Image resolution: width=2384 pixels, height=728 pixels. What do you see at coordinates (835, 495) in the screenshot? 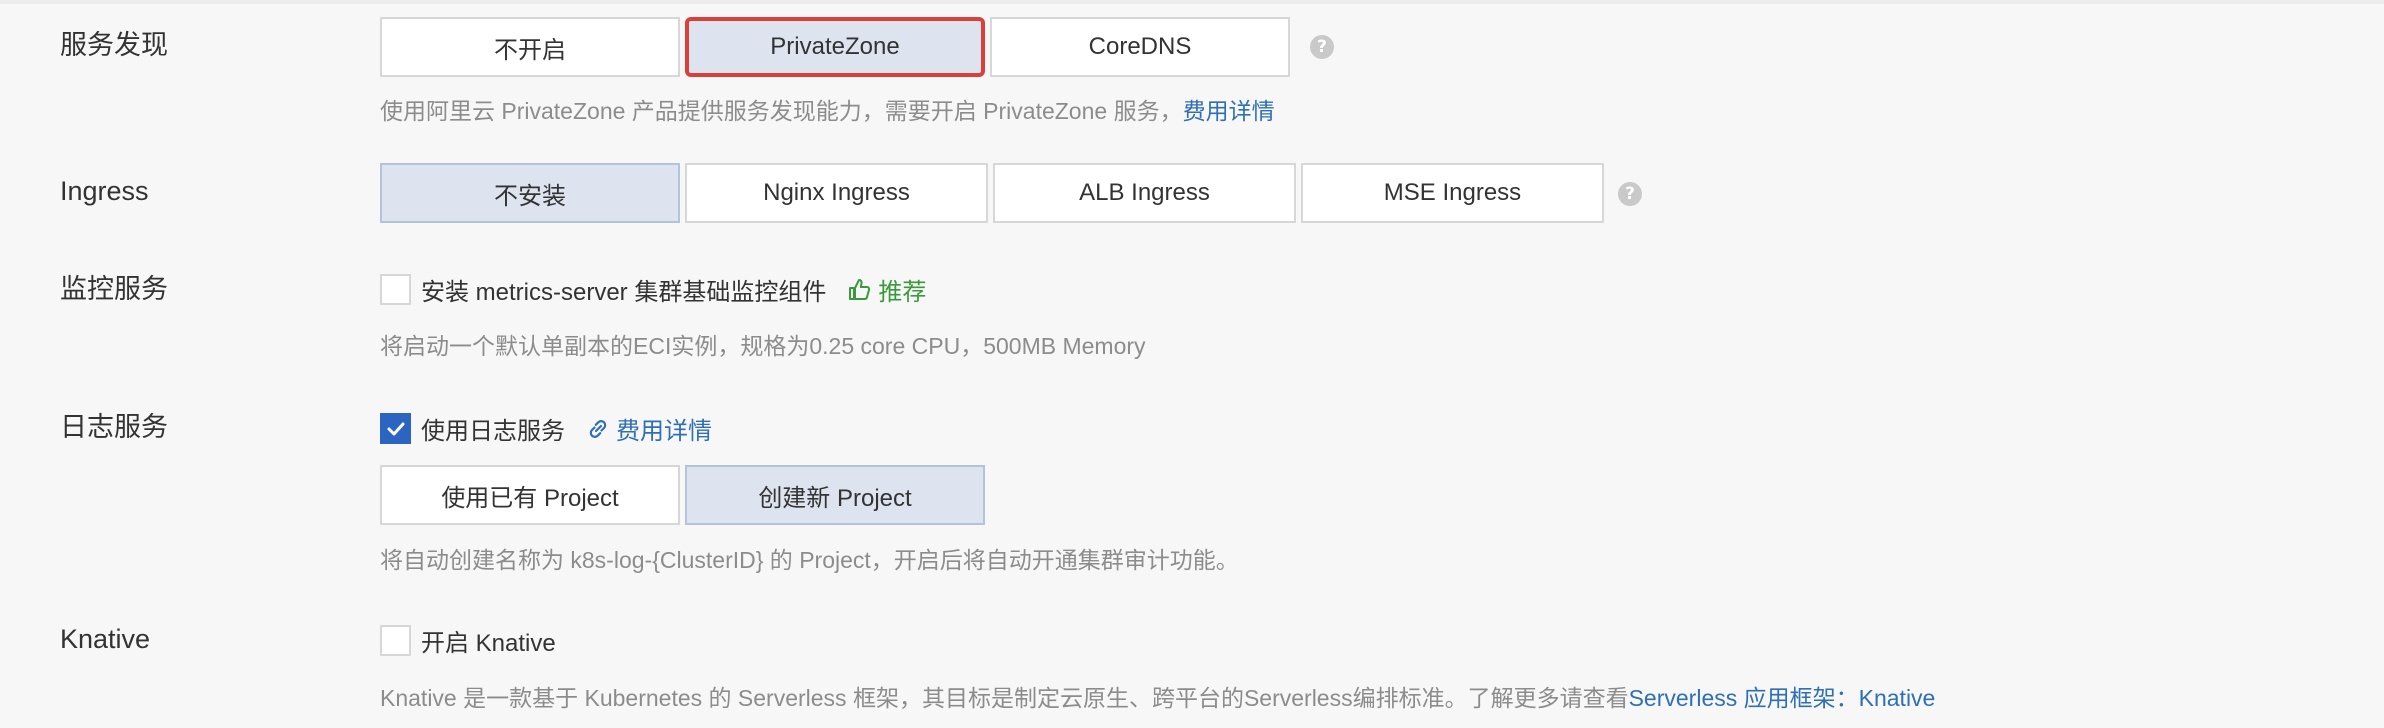
I see `create-new-project-option: 创建新 Project` at bounding box center [835, 495].